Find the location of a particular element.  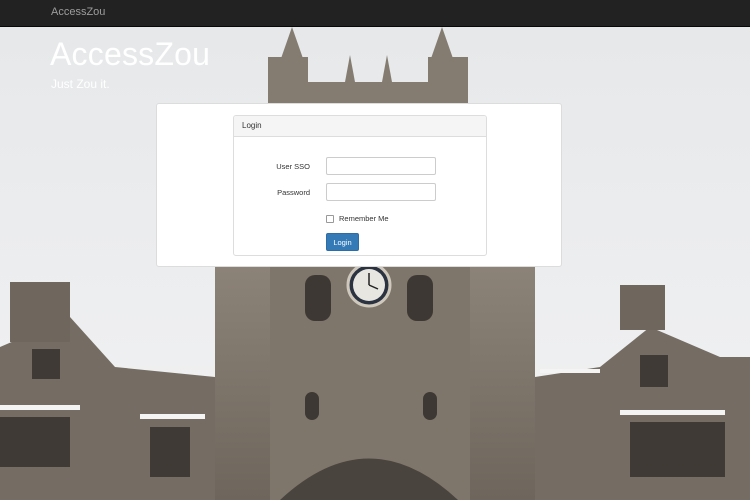

login-panel-heading: Login is located at coordinates (360, 126).